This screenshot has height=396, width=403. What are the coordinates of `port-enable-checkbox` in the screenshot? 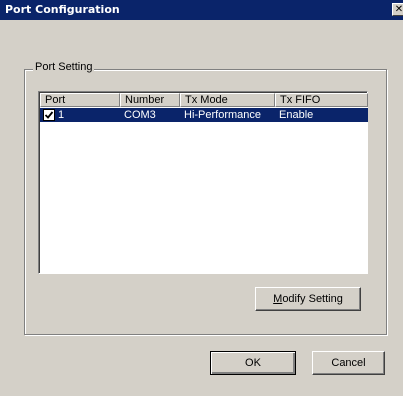 It's located at (49, 115).